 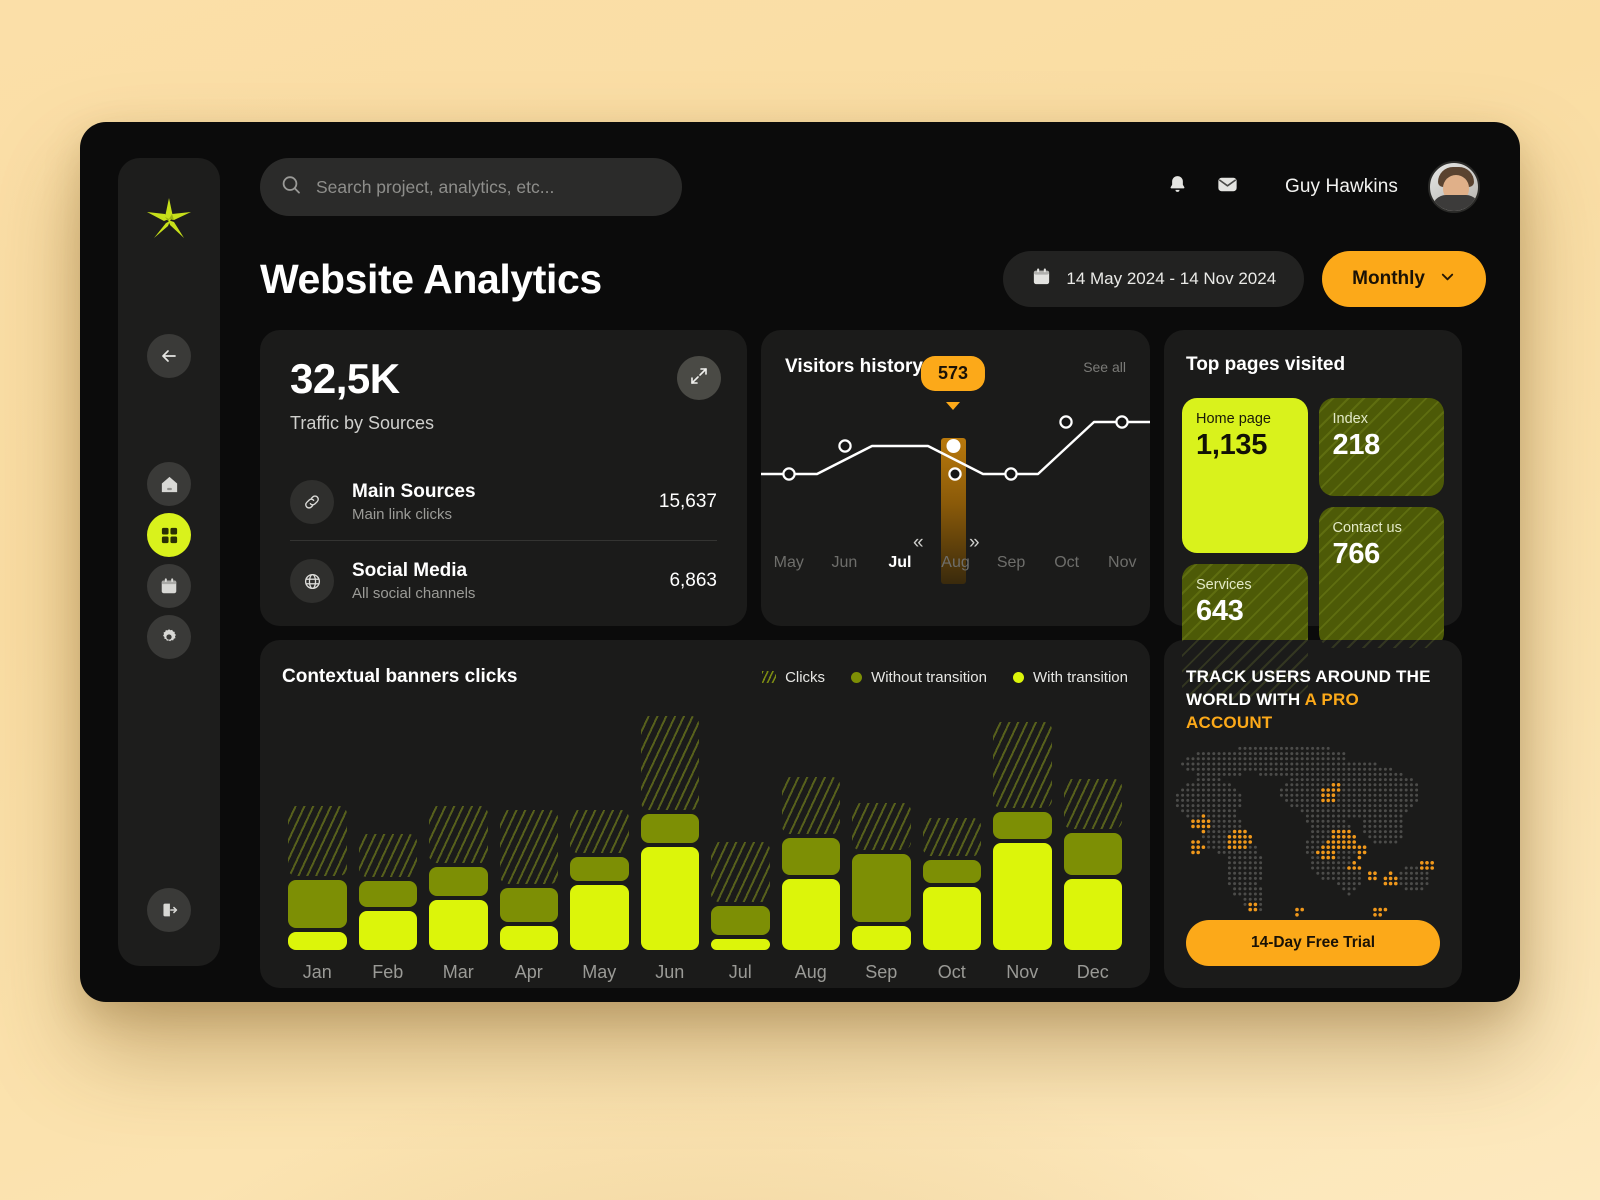 I want to click on tile-value: 643, so click(x=1220, y=611).